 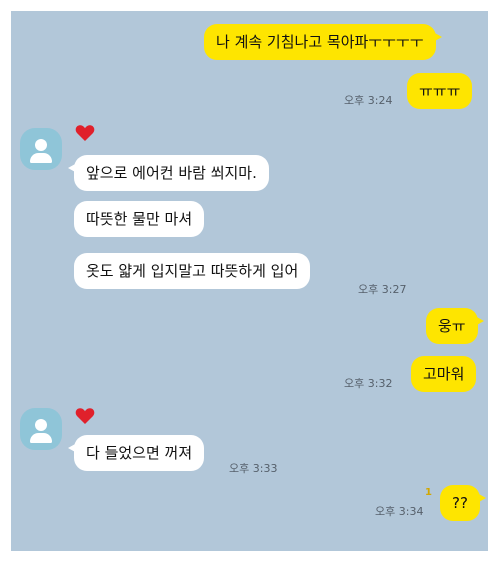 What do you see at coordinates (444, 374) in the screenshot?
I see `my-message-bubble: 고마워` at bounding box center [444, 374].